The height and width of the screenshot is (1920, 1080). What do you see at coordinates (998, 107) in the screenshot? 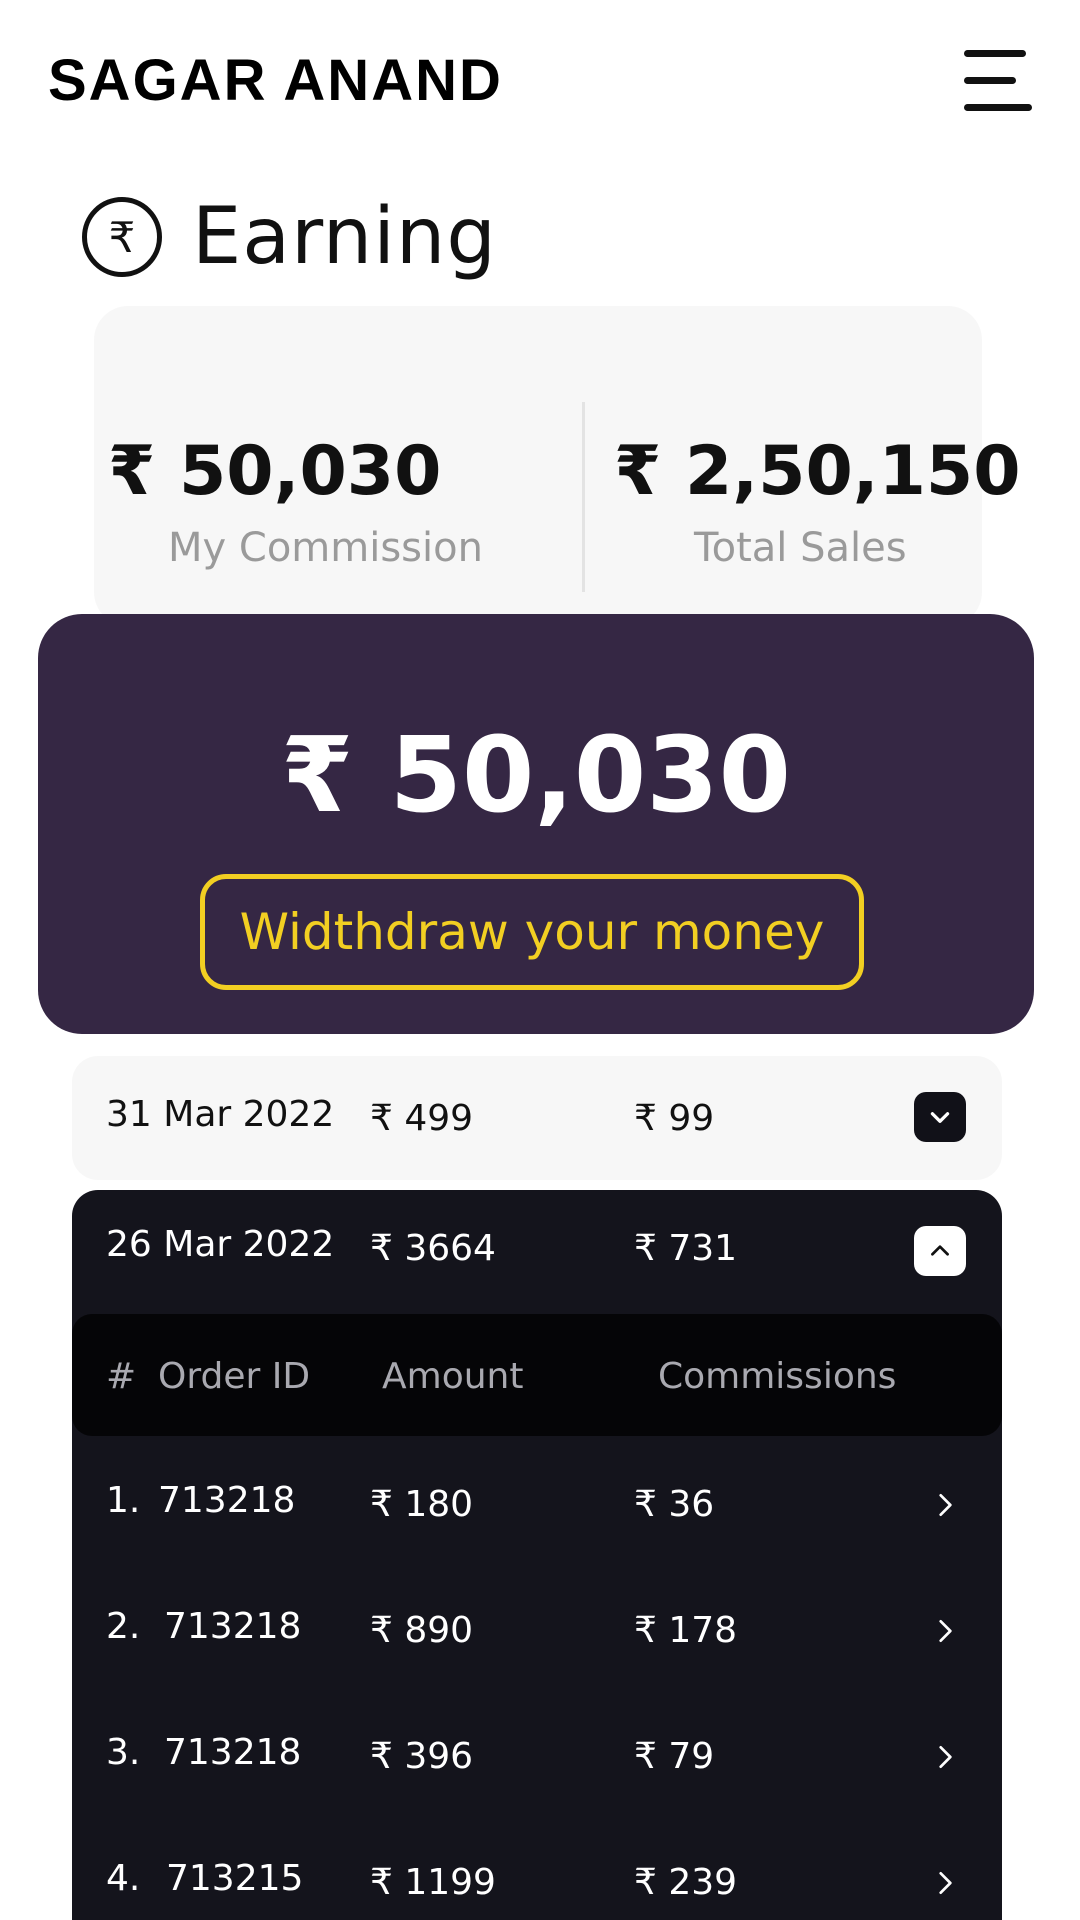
I see `menu-bar-bottom` at bounding box center [998, 107].